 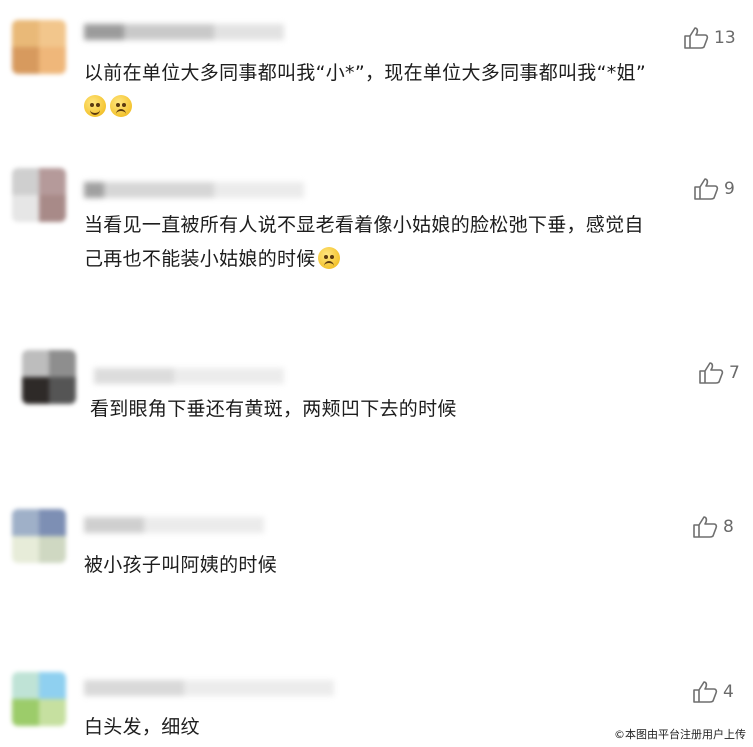 I want to click on comment-text-line: 被小孩子叫阿姨的时候, so click(x=181, y=565).